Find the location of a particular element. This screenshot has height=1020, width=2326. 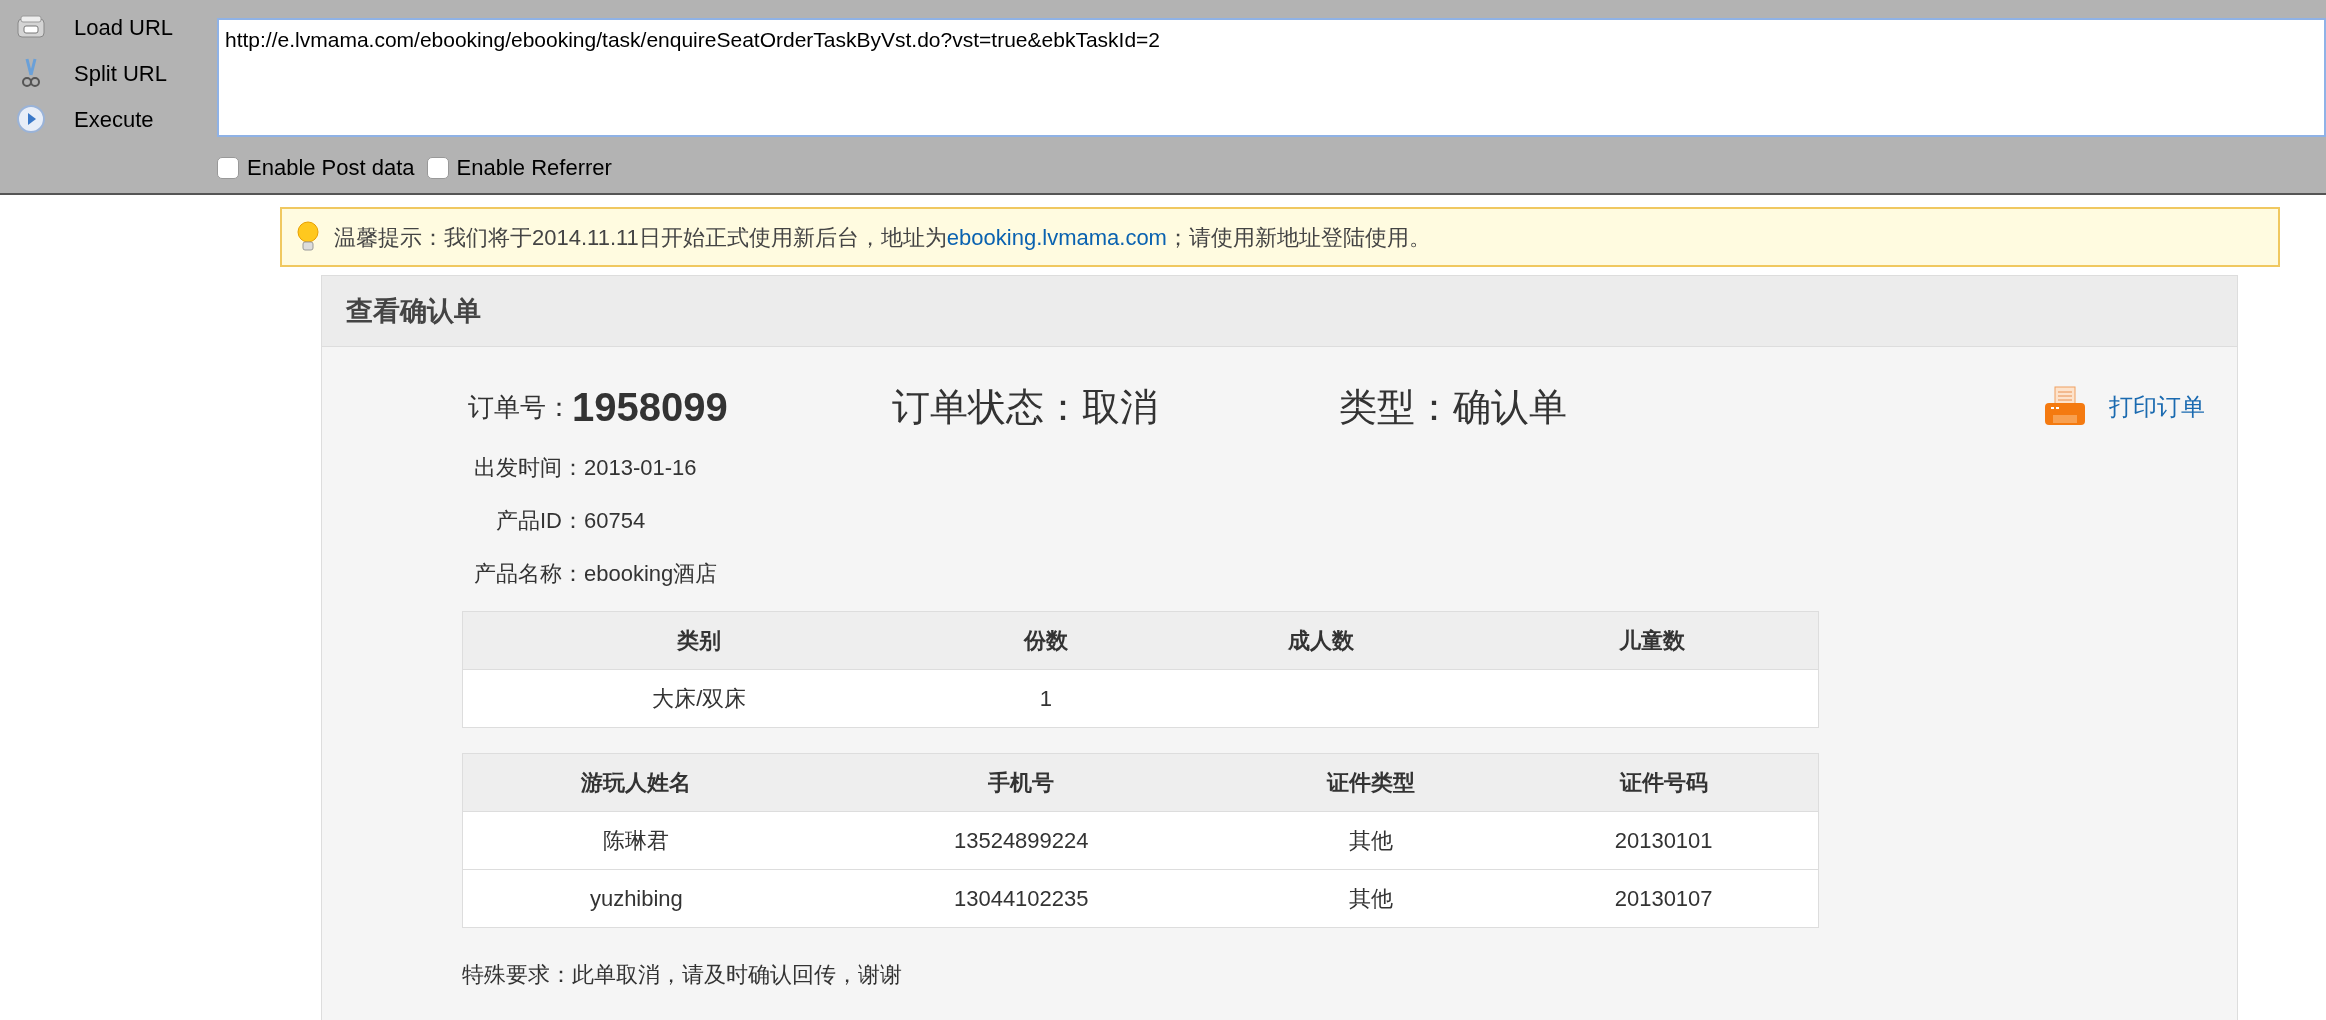

detail-label: 出发时间： is located at coordinates (528, 468).